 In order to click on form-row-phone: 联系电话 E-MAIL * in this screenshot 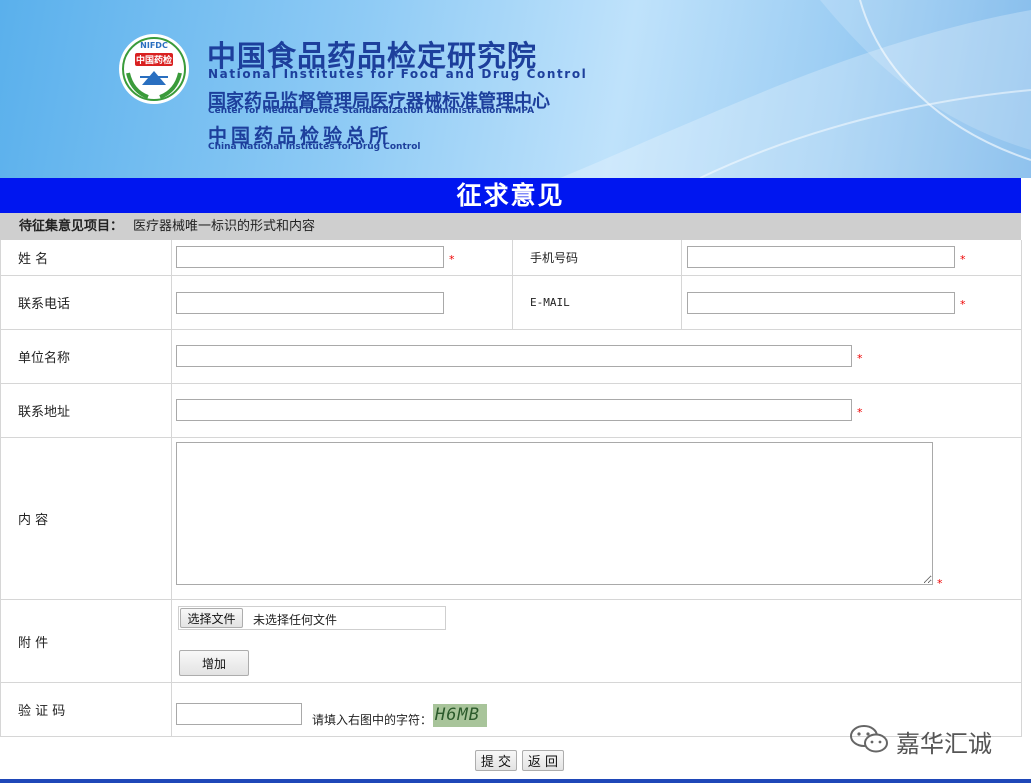, I will do `click(511, 303)`.